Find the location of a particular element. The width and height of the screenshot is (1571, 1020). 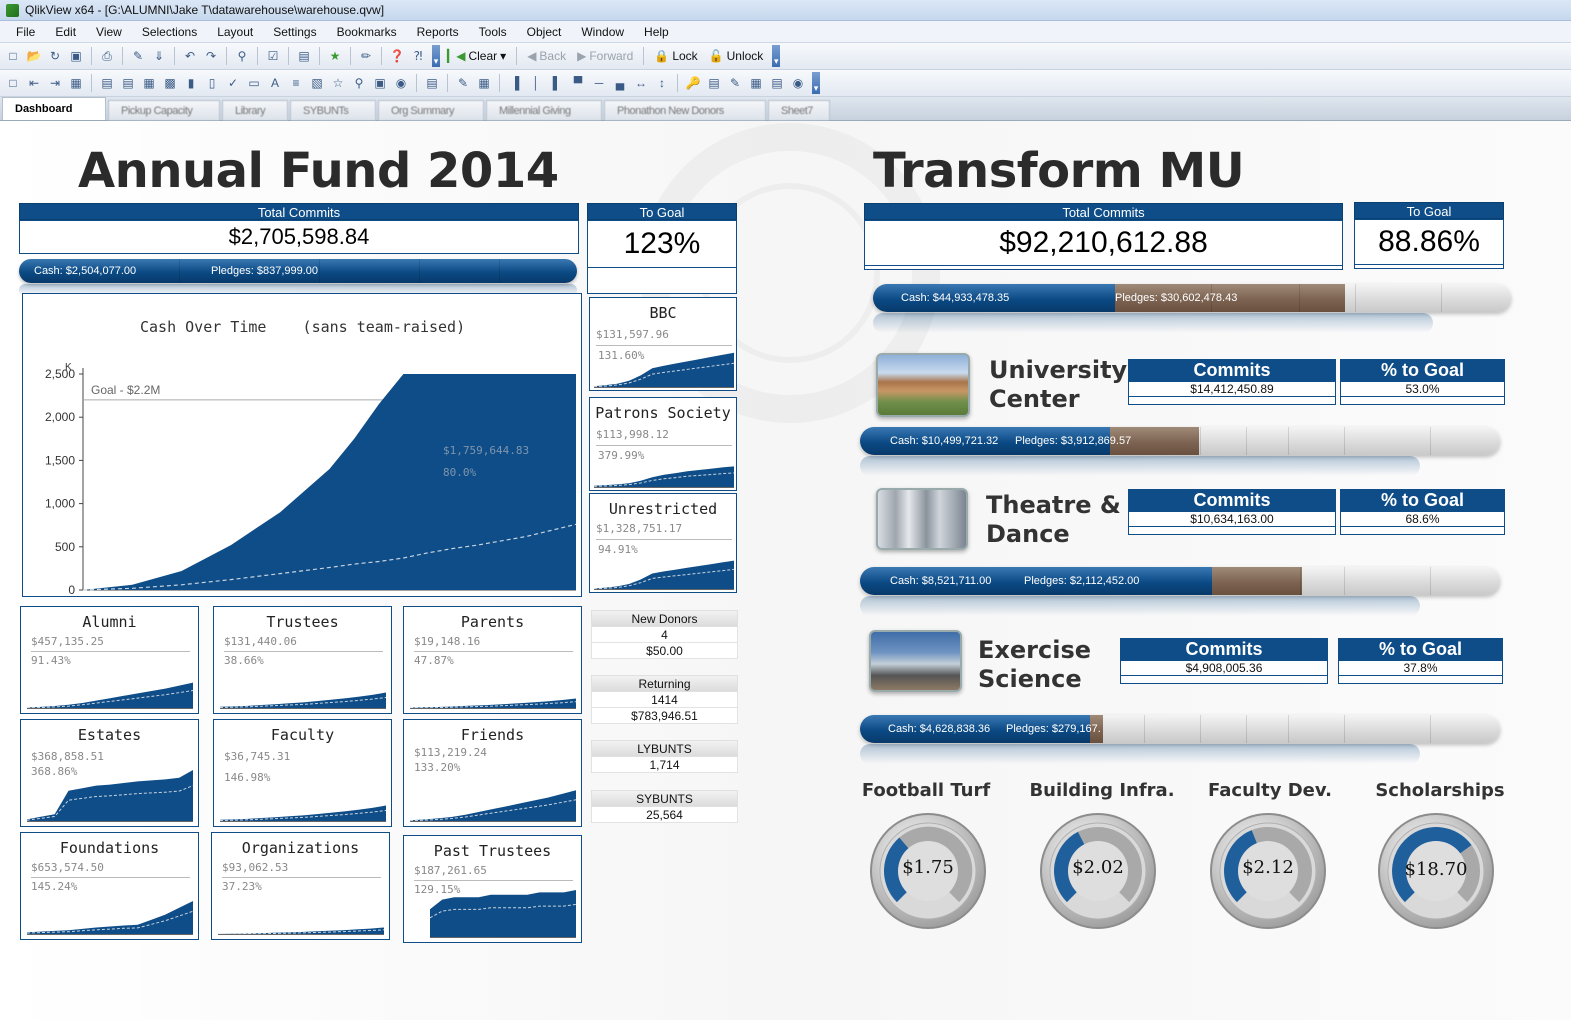

reload-data-icon: ⇓ is located at coordinates (159, 56).